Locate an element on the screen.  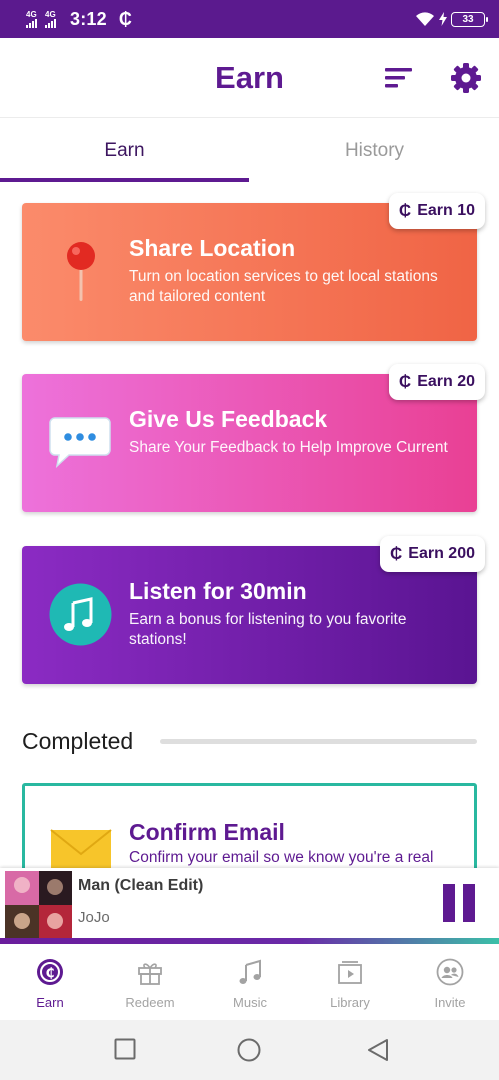
earn-badge: ₵ Earn 10 is located at coordinates (436, 211).